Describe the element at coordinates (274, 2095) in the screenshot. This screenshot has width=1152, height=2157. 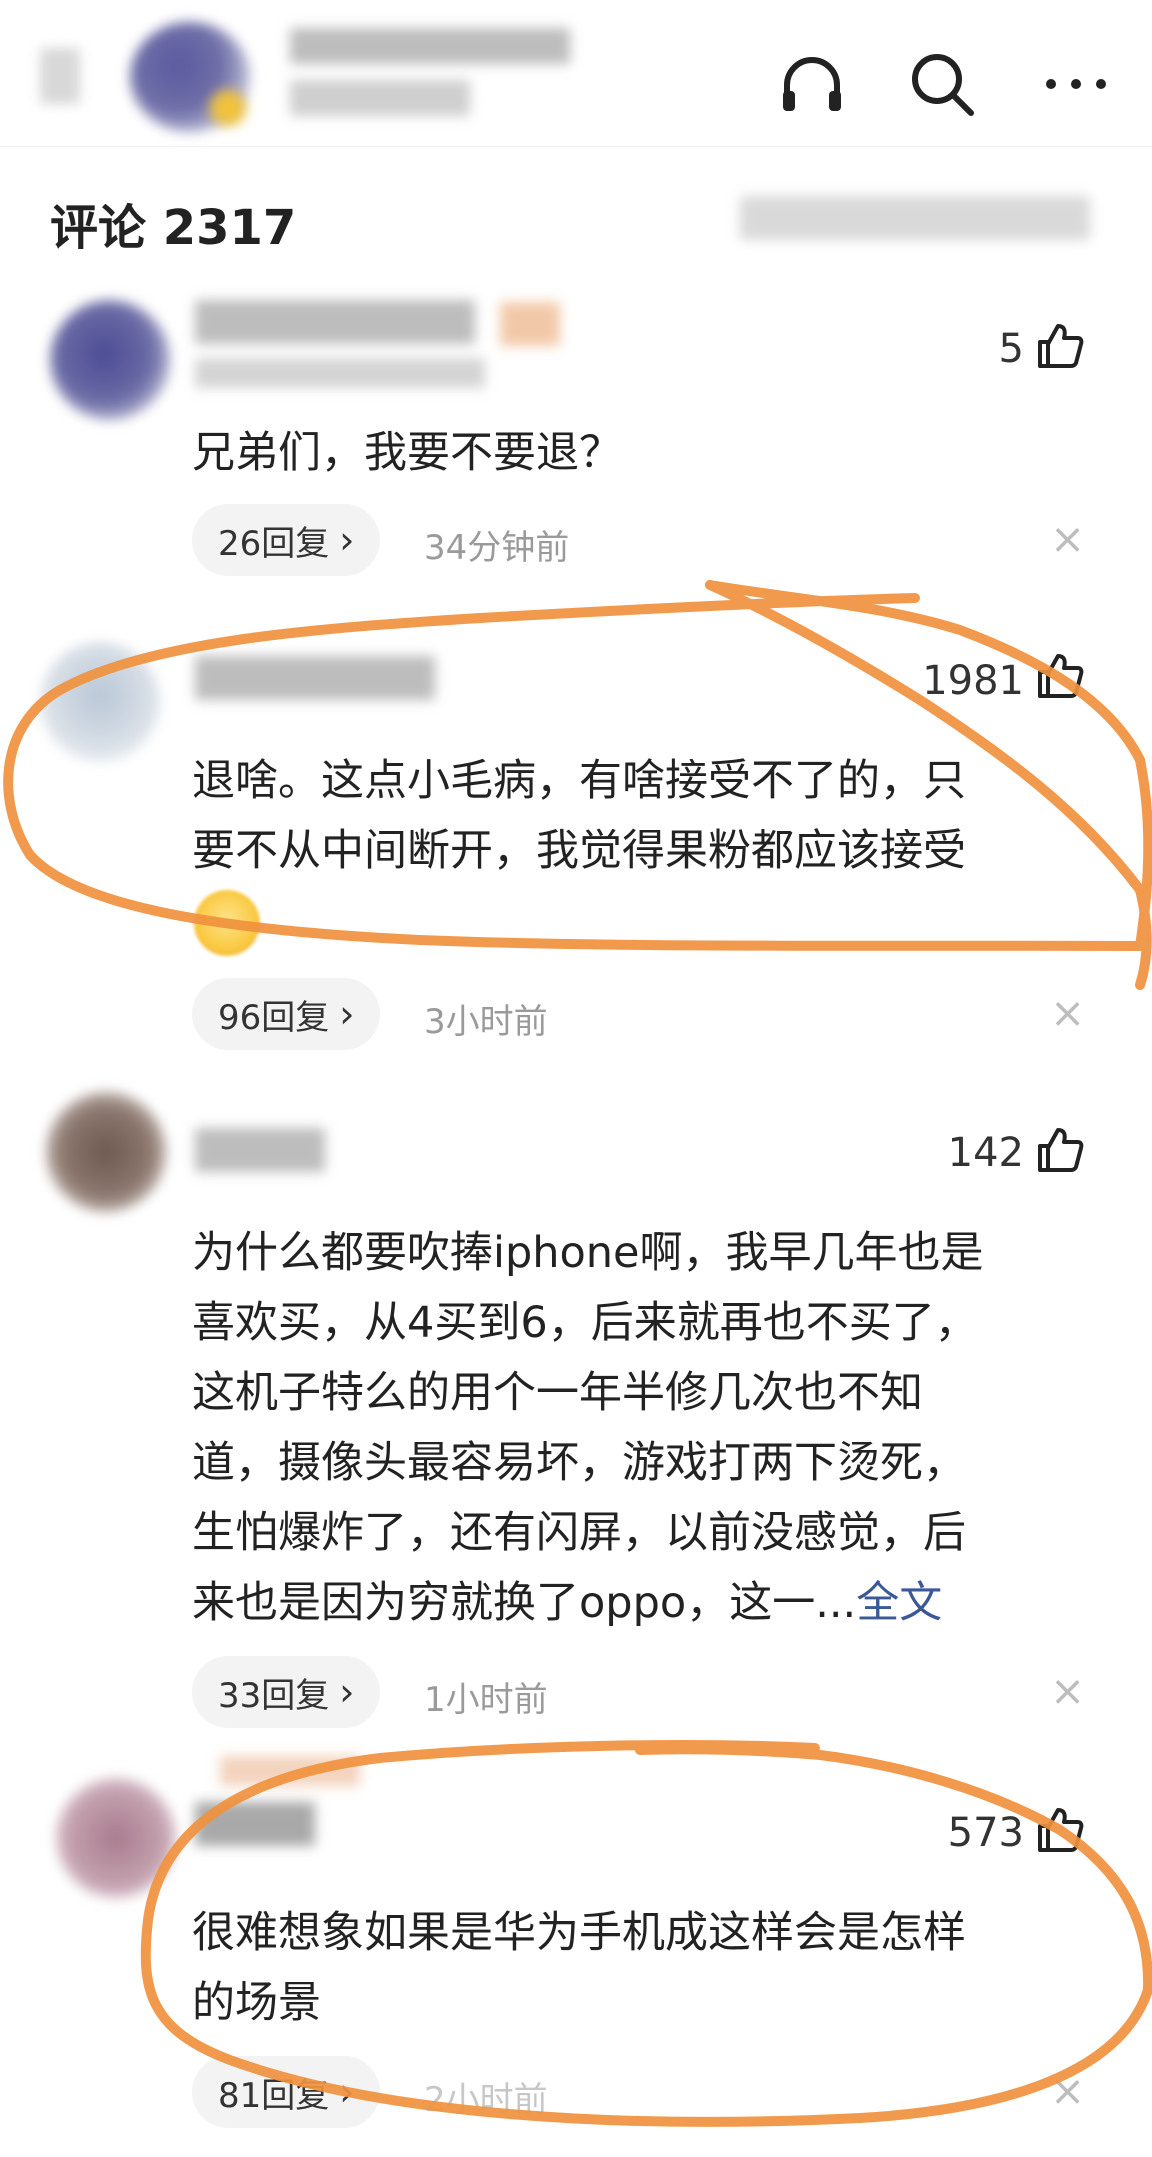
I see `replies-label: 81回复` at that location.